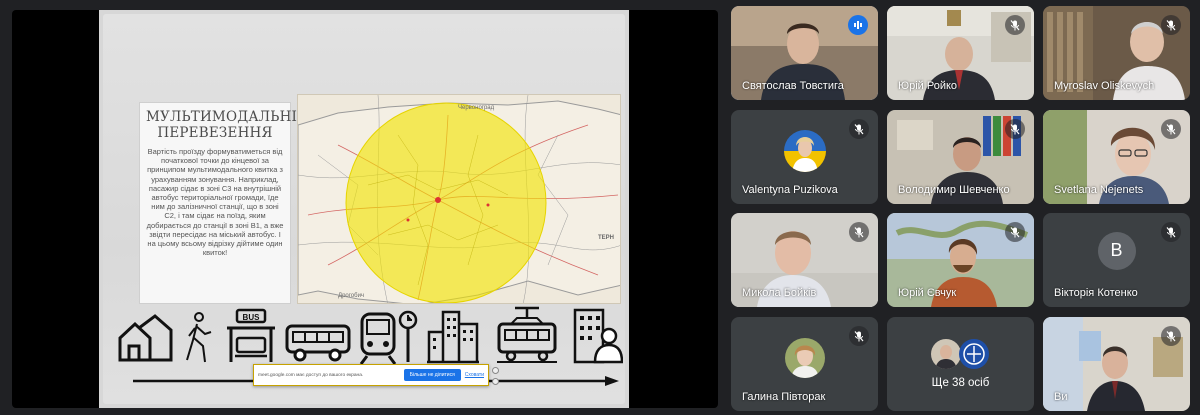  What do you see at coordinates (1116, 157) in the screenshot?
I see `participant-tile: Svetlana Nejenets` at bounding box center [1116, 157].